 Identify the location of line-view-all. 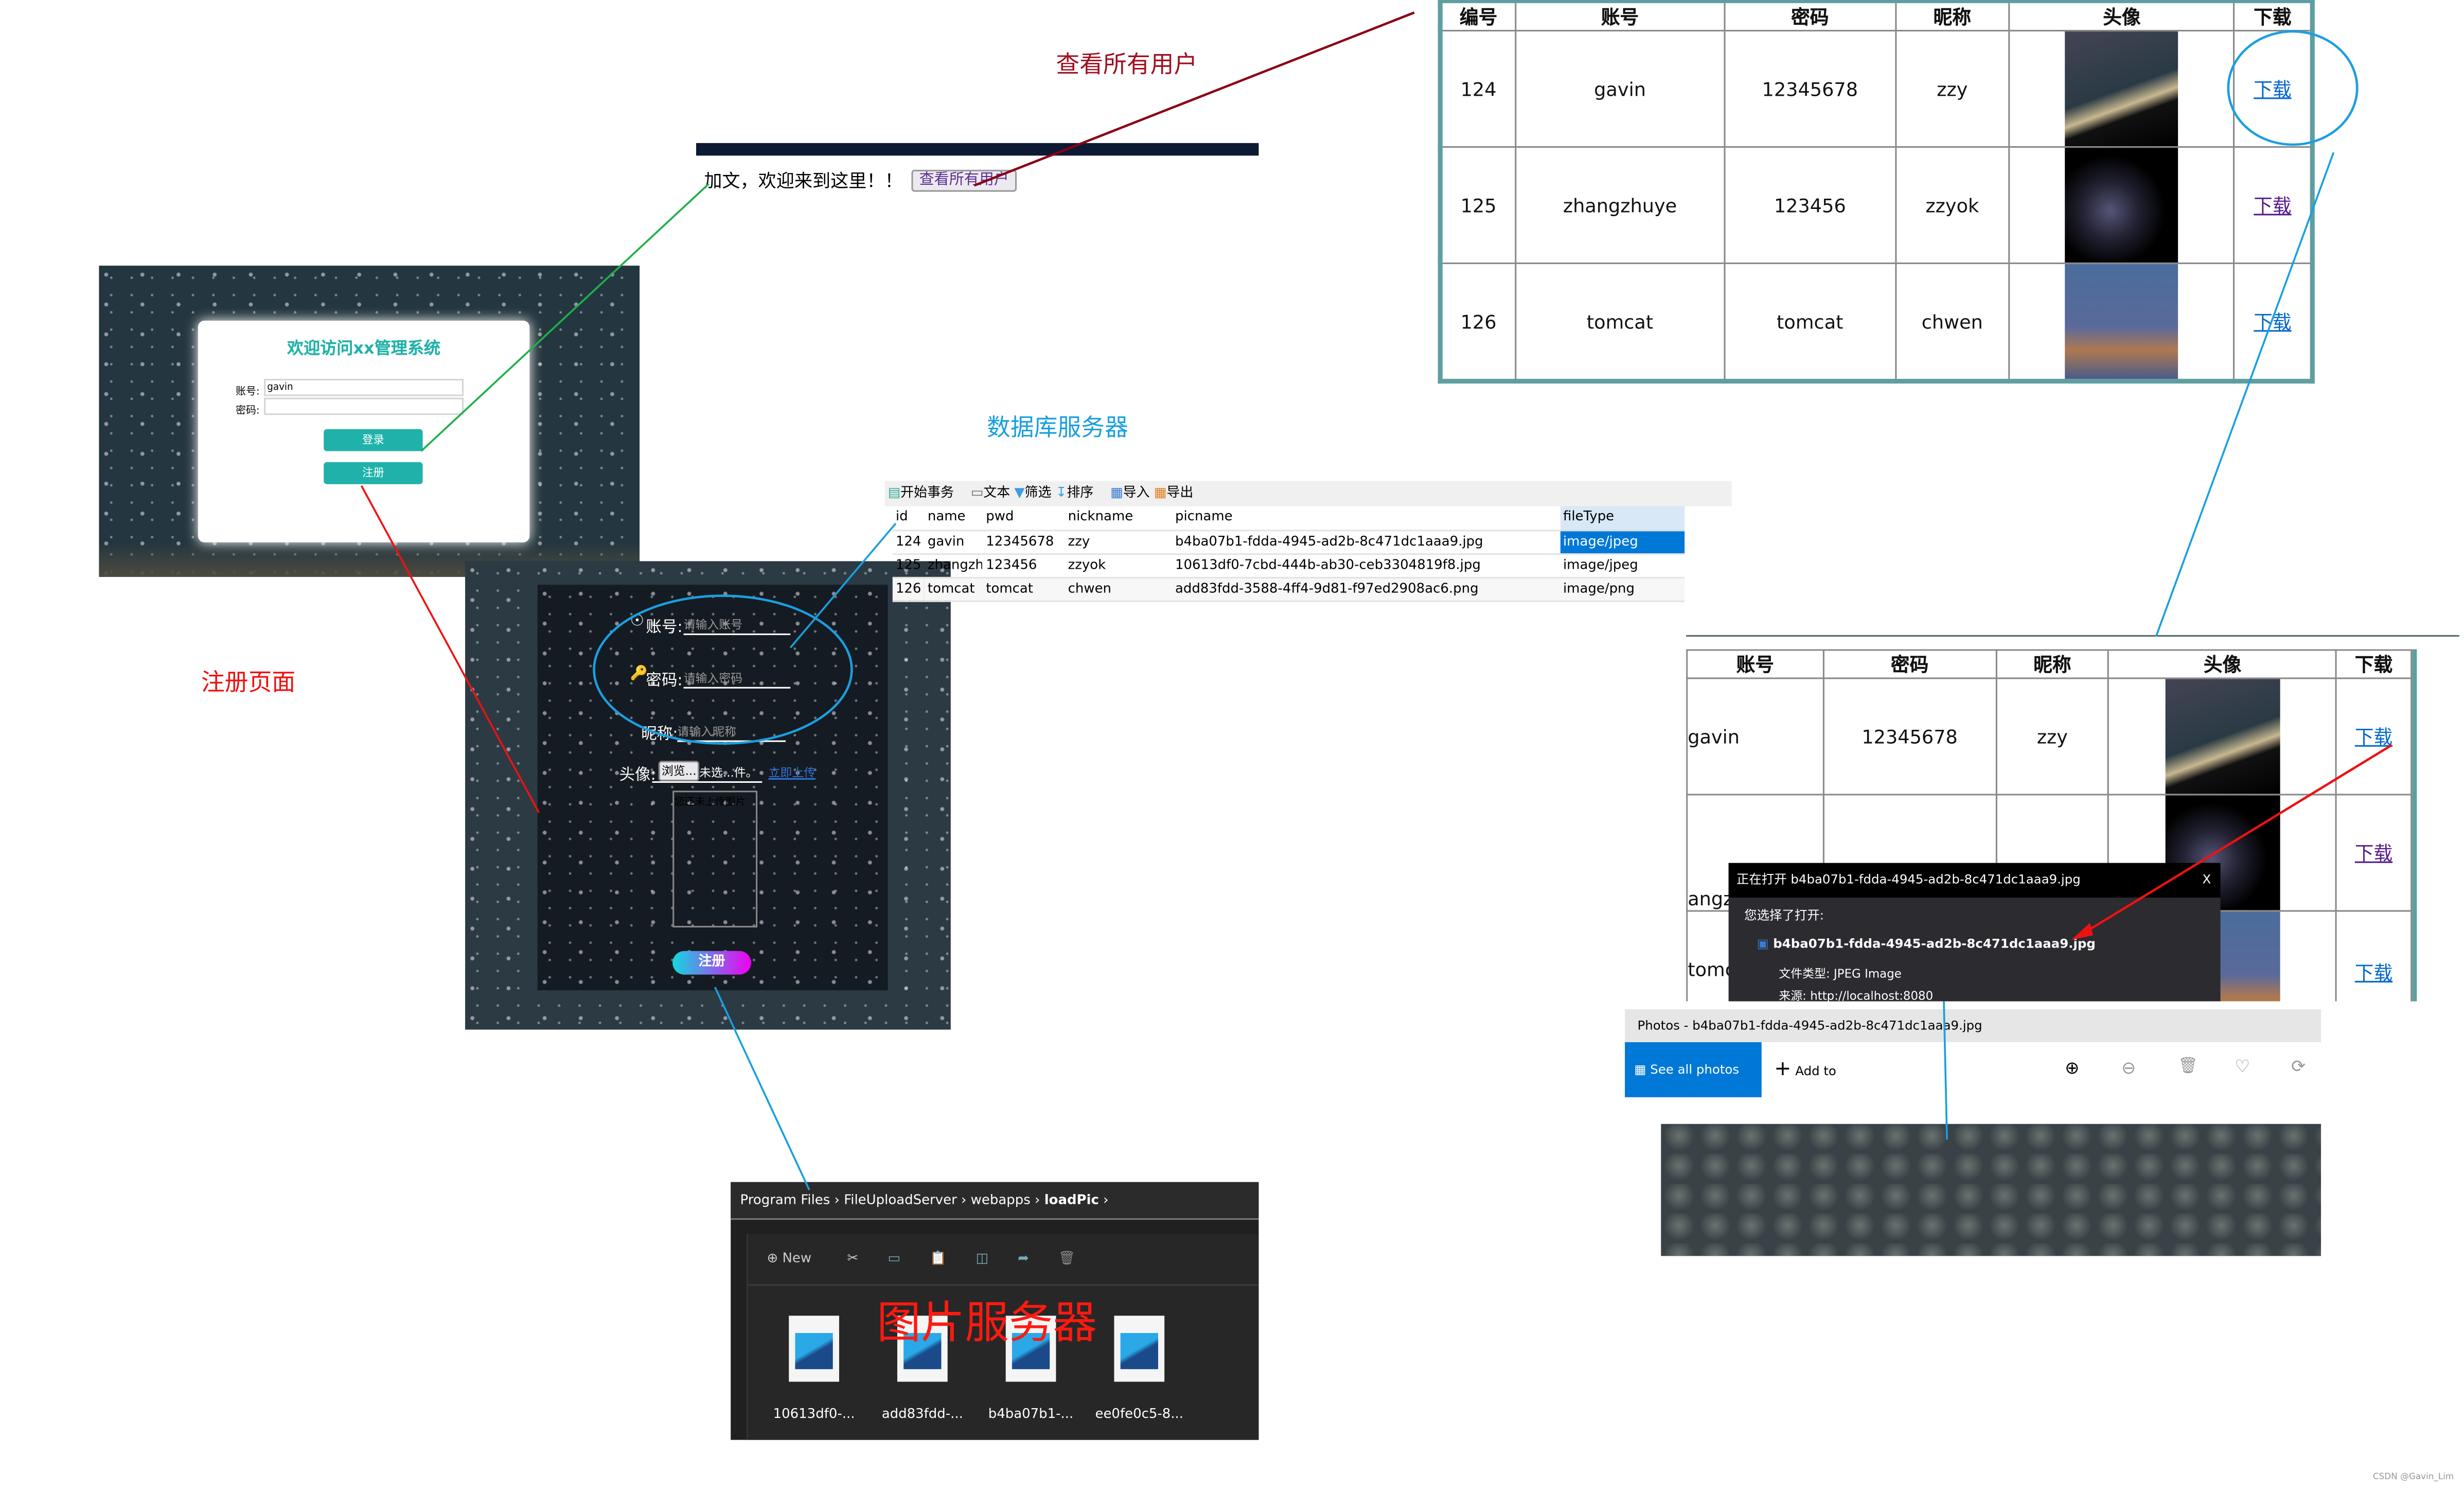
(1194, 99).